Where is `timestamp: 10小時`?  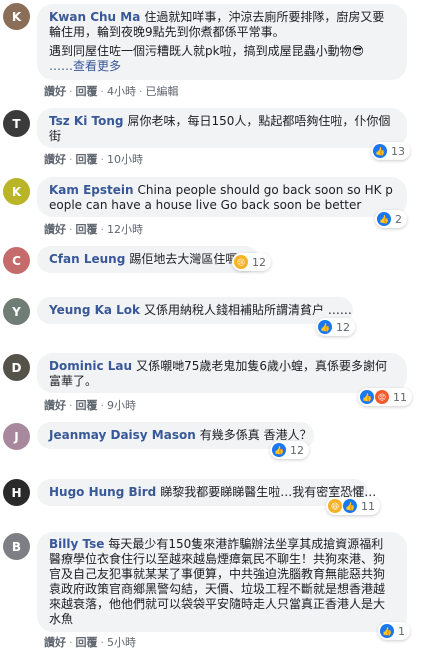
timestamp: 10小時 is located at coordinates (125, 159).